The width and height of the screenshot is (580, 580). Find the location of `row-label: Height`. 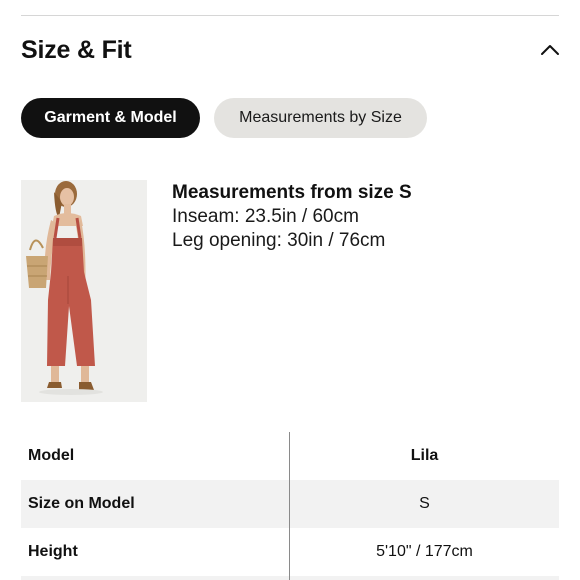

row-label: Height is located at coordinates (53, 551).